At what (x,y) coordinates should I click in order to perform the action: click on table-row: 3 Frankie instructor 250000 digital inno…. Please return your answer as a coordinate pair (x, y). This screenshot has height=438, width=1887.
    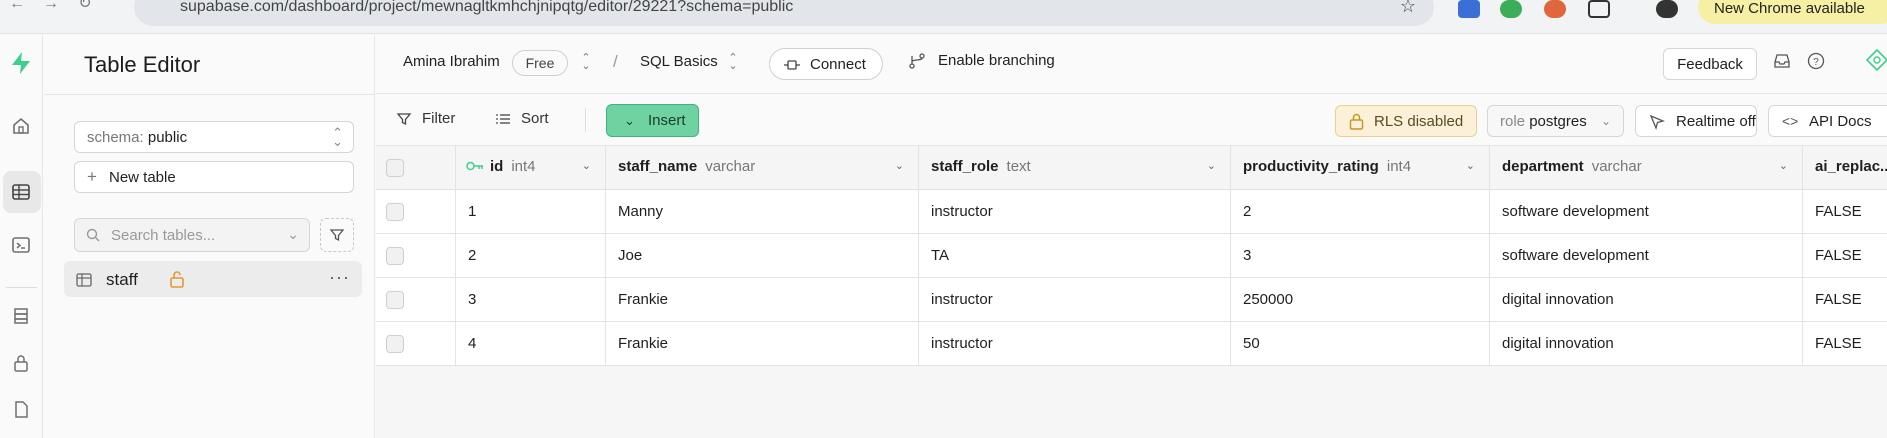
    Looking at the image, I should click on (1131, 300).